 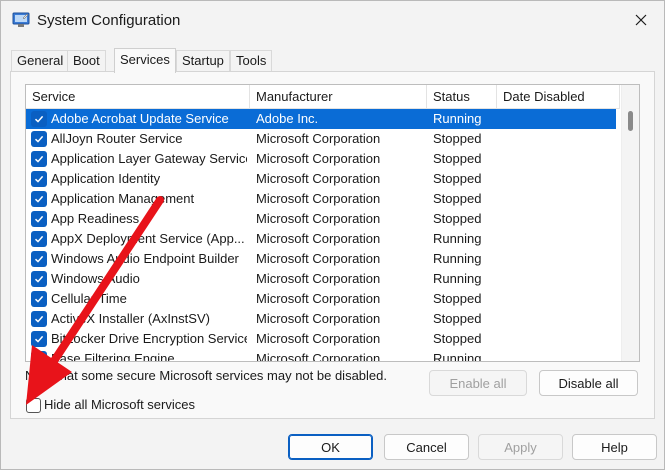 I want to click on close-icon, so click(x=641, y=20).